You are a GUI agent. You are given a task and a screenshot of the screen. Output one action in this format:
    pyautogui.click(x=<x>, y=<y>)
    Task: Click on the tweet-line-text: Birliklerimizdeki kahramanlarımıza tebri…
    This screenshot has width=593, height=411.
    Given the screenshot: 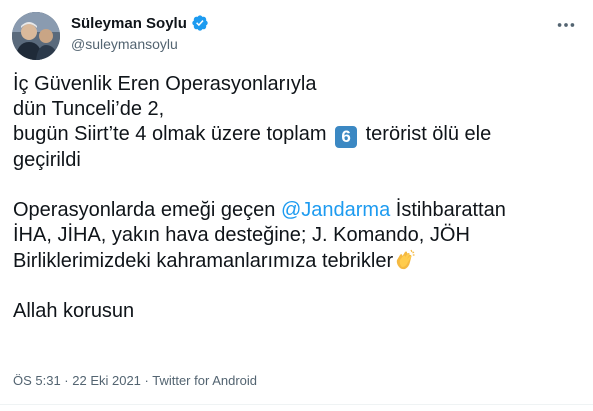 What is the action you would take?
    pyautogui.click(x=203, y=261)
    